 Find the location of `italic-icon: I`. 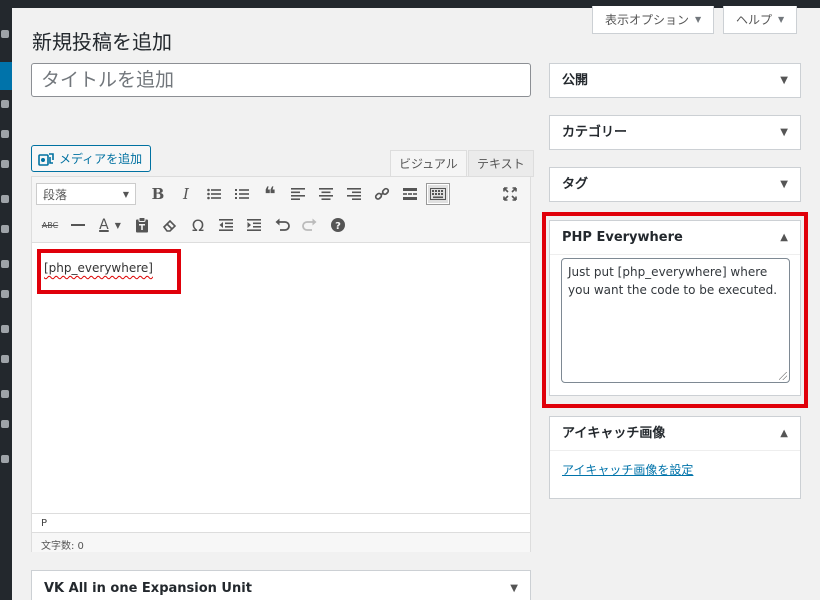

italic-icon: I is located at coordinates (186, 194).